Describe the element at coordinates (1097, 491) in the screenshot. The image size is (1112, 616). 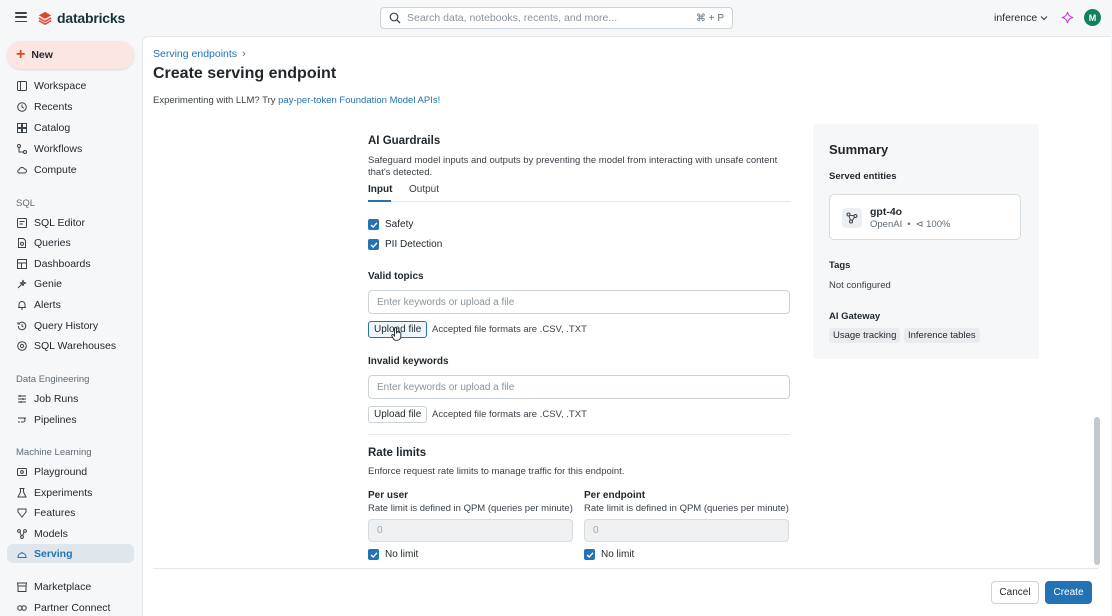
I see `scrollbar-thumb` at that location.